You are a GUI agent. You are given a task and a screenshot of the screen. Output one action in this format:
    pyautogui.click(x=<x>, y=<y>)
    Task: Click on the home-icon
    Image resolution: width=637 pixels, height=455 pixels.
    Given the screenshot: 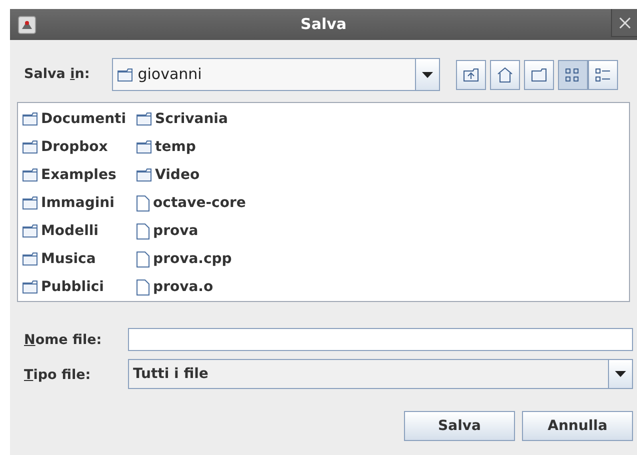 What is the action you would take?
    pyautogui.click(x=504, y=74)
    